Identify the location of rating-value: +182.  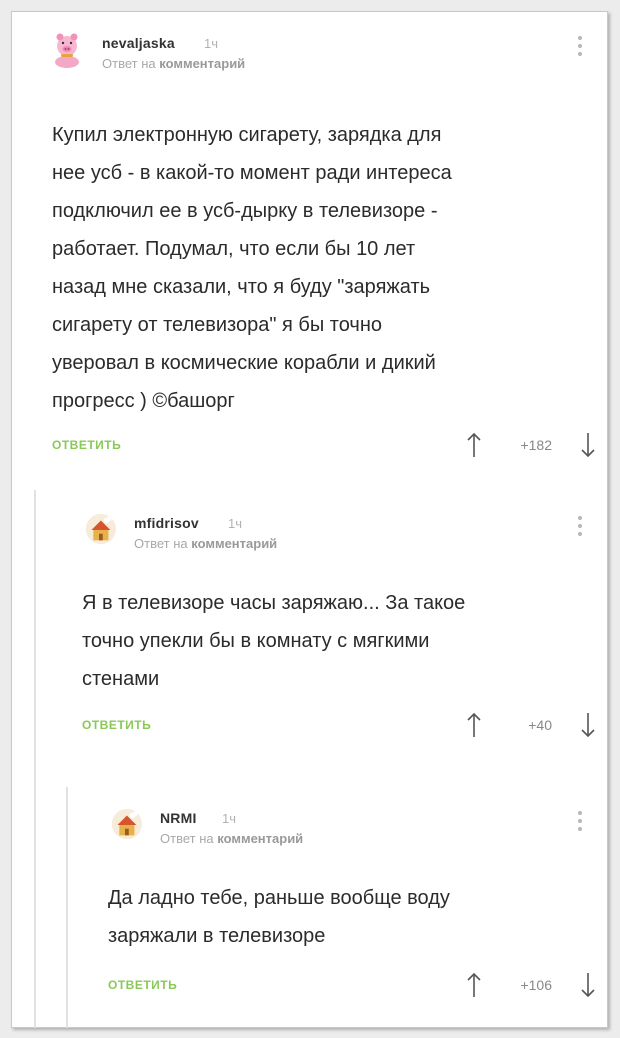
(536, 445).